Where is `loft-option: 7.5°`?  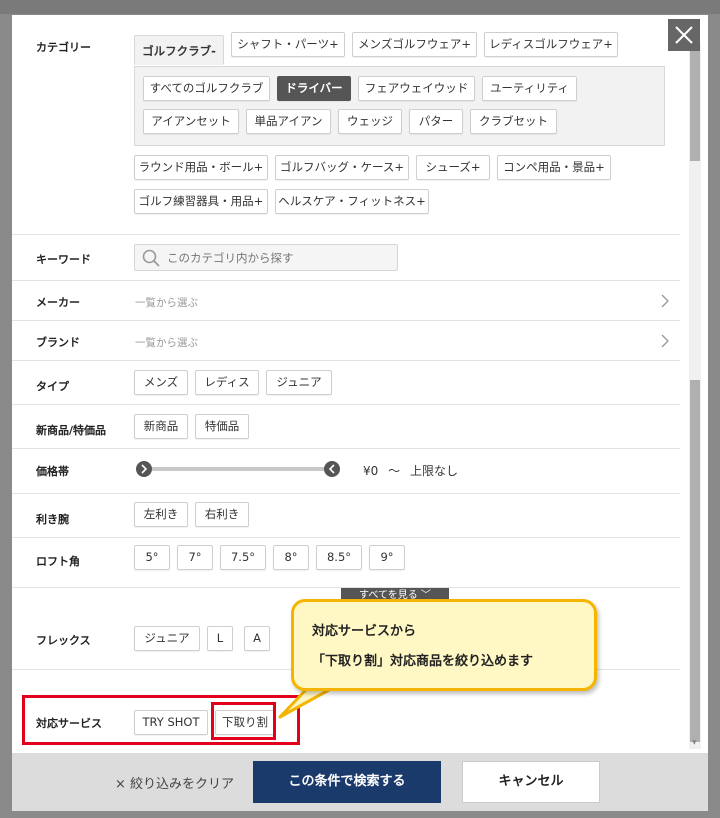
loft-option: 7.5° is located at coordinates (243, 557).